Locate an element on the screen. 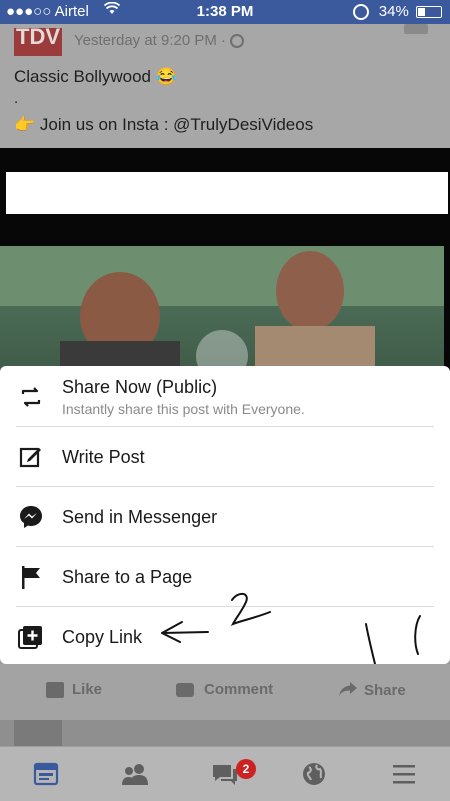  tab-bar: 2 is located at coordinates (225, 773).